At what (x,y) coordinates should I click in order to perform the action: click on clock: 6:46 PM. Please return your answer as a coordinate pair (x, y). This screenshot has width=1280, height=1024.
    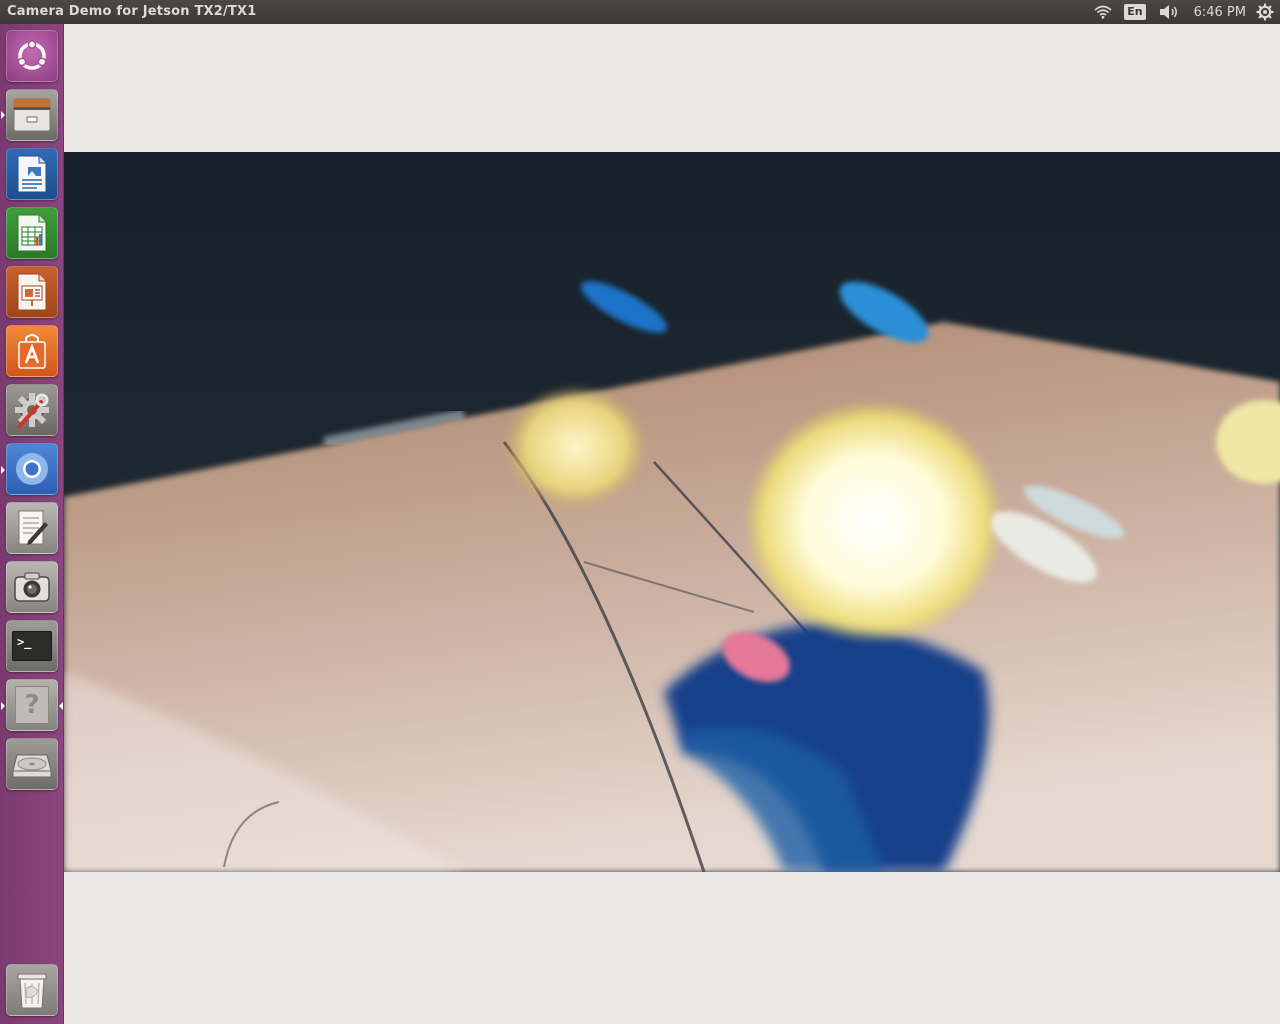
    Looking at the image, I should click on (1220, 12).